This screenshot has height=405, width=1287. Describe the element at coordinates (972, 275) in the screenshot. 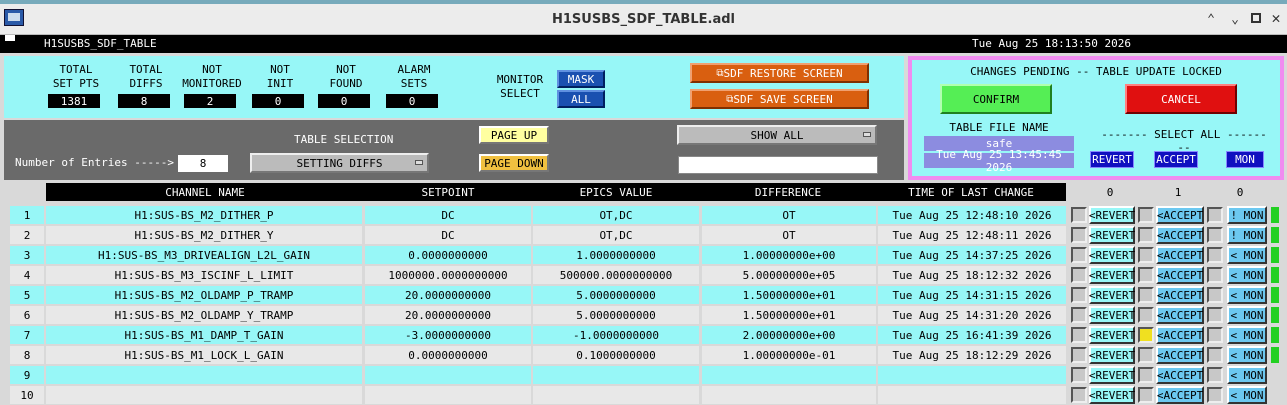

I see `time-of-last-change: Tue Aug 25 18:12:32 2026` at that location.